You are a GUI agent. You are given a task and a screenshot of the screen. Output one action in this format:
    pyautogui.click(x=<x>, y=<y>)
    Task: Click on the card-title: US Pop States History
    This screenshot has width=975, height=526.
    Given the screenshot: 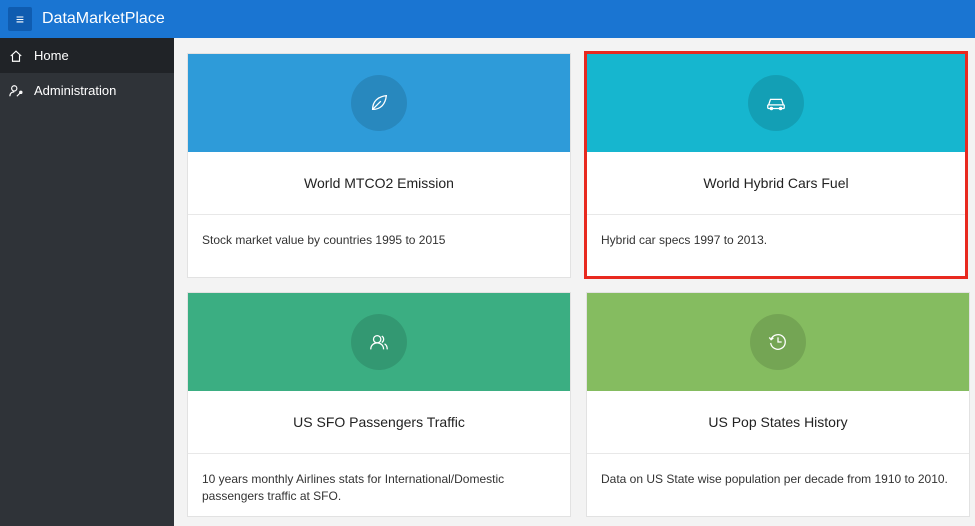 What is the action you would take?
    pyautogui.click(x=778, y=422)
    